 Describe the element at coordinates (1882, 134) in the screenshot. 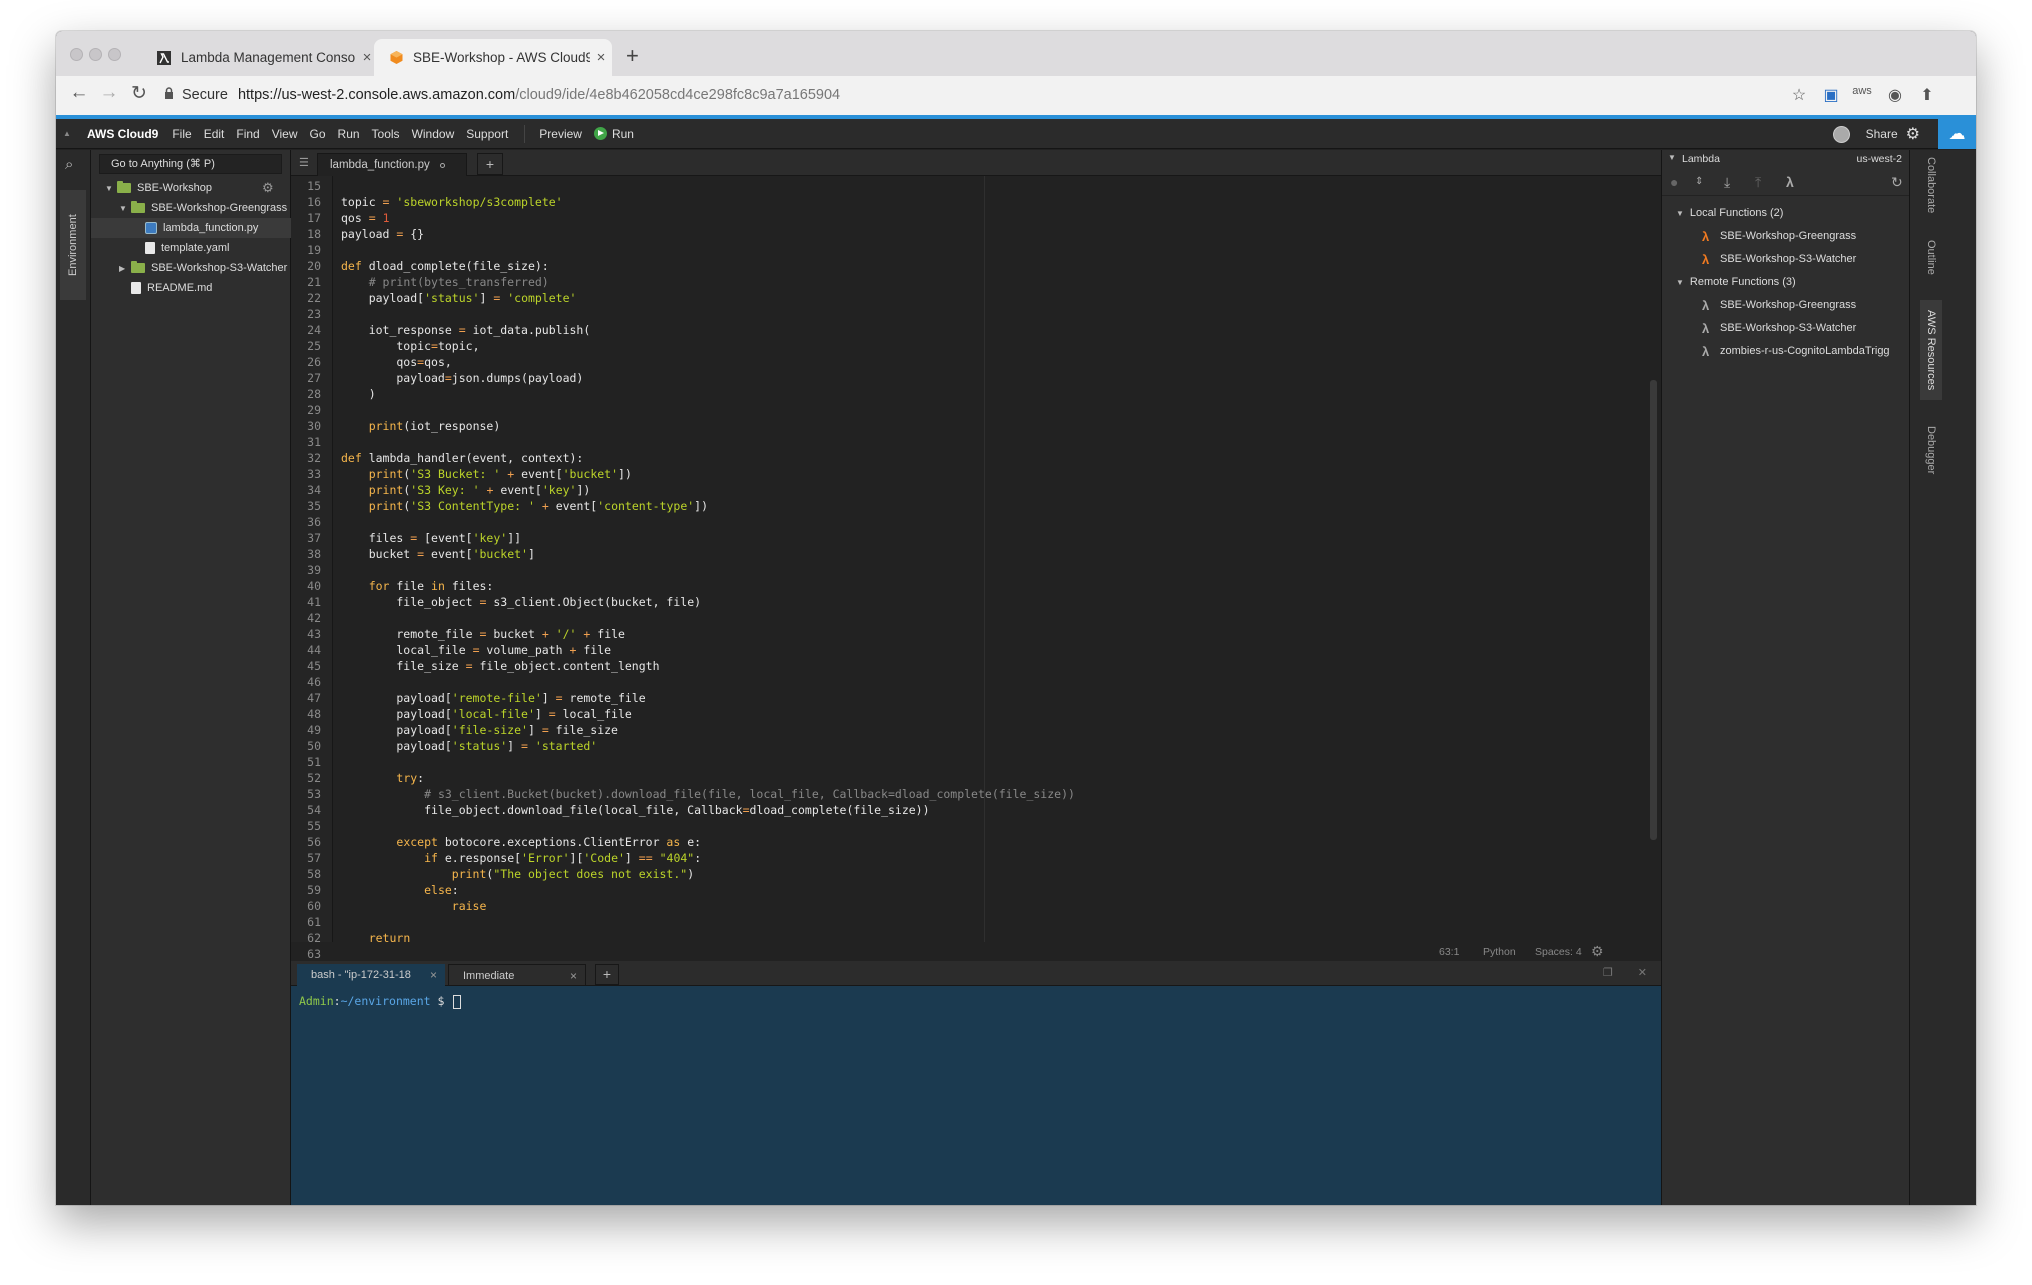

I see `share-button: Share` at that location.